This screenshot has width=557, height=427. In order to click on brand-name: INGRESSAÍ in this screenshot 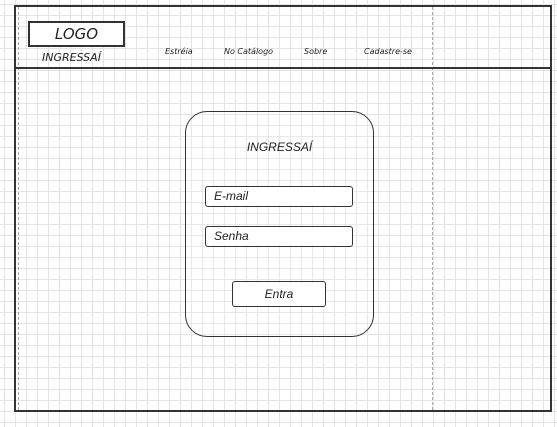, I will do `click(71, 57)`.